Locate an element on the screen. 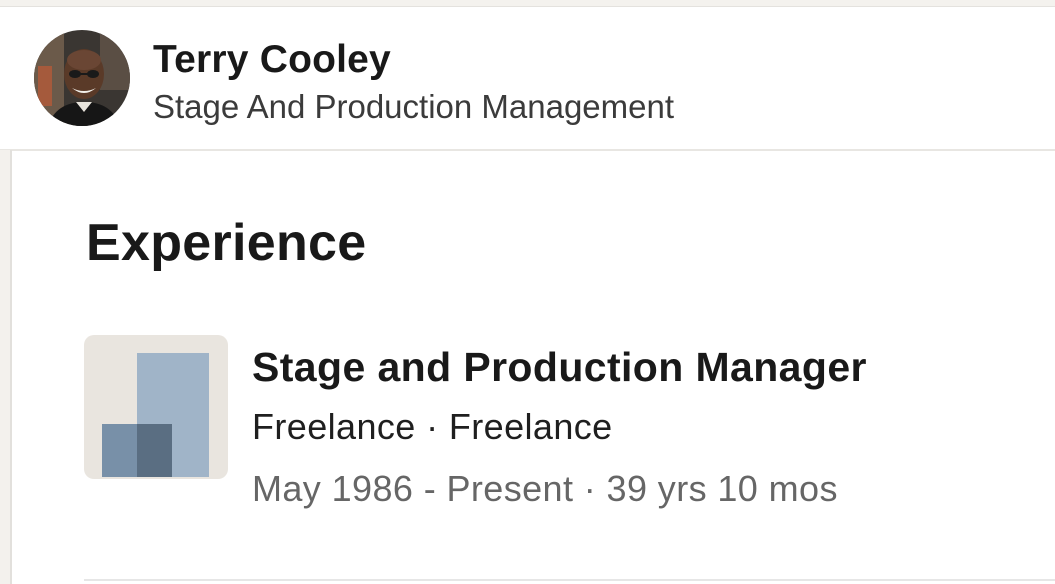 This screenshot has width=1055, height=584. company-logo-icon is located at coordinates (156, 407).